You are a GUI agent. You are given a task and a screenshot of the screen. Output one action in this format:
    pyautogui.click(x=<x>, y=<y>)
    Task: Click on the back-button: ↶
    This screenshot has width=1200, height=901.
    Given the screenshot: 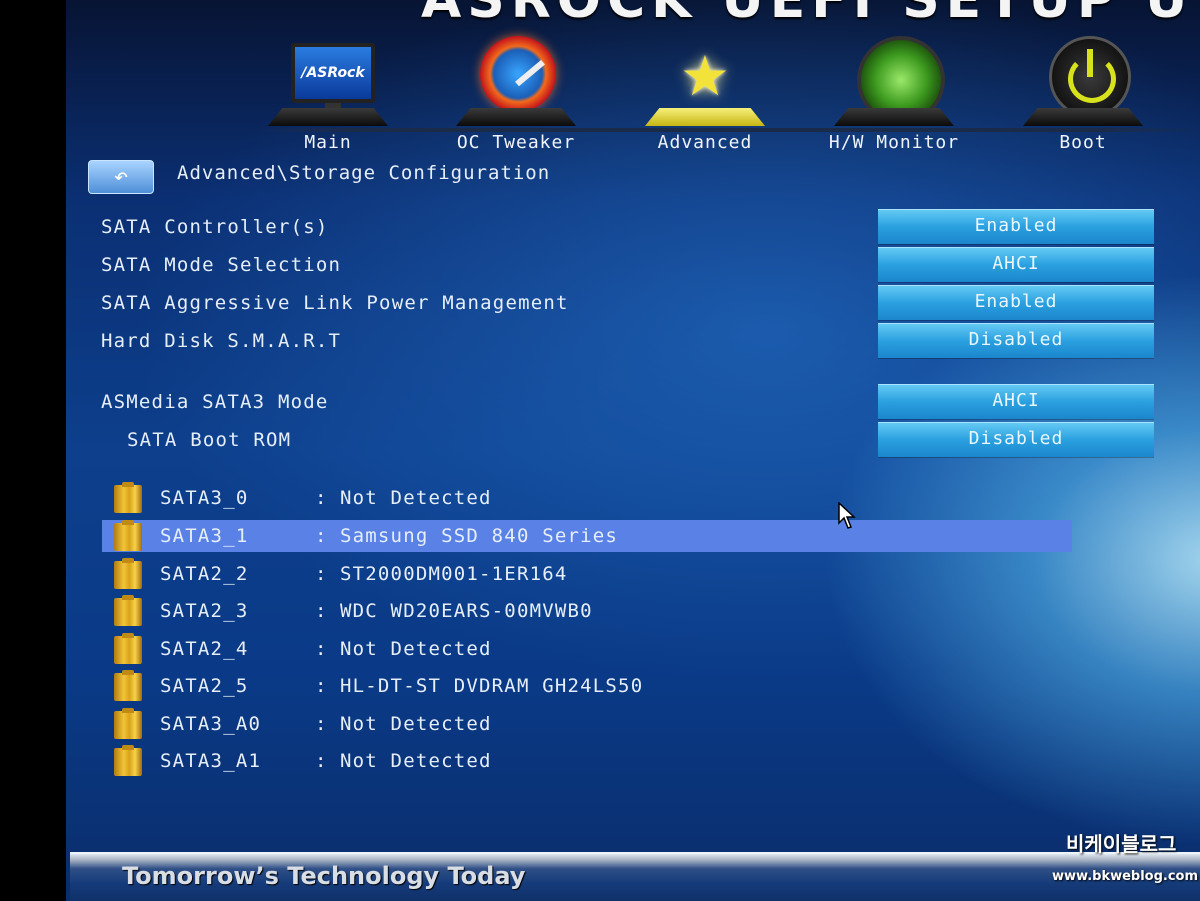 What is the action you would take?
    pyautogui.click(x=121, y=177)
    